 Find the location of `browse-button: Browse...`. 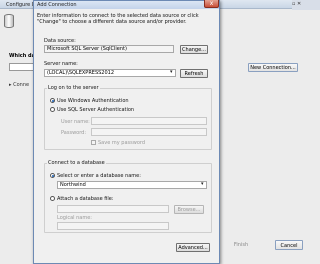

browse-button: Browse... is located at coordinates (189, 209).